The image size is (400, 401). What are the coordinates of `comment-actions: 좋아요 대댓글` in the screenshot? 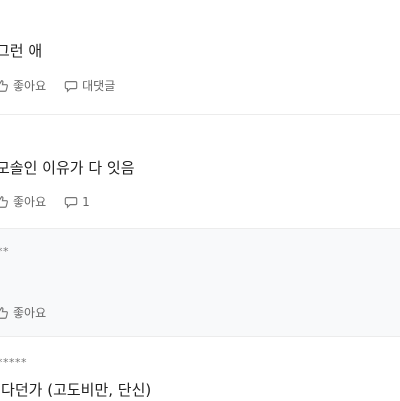 It's located at (57, 85).